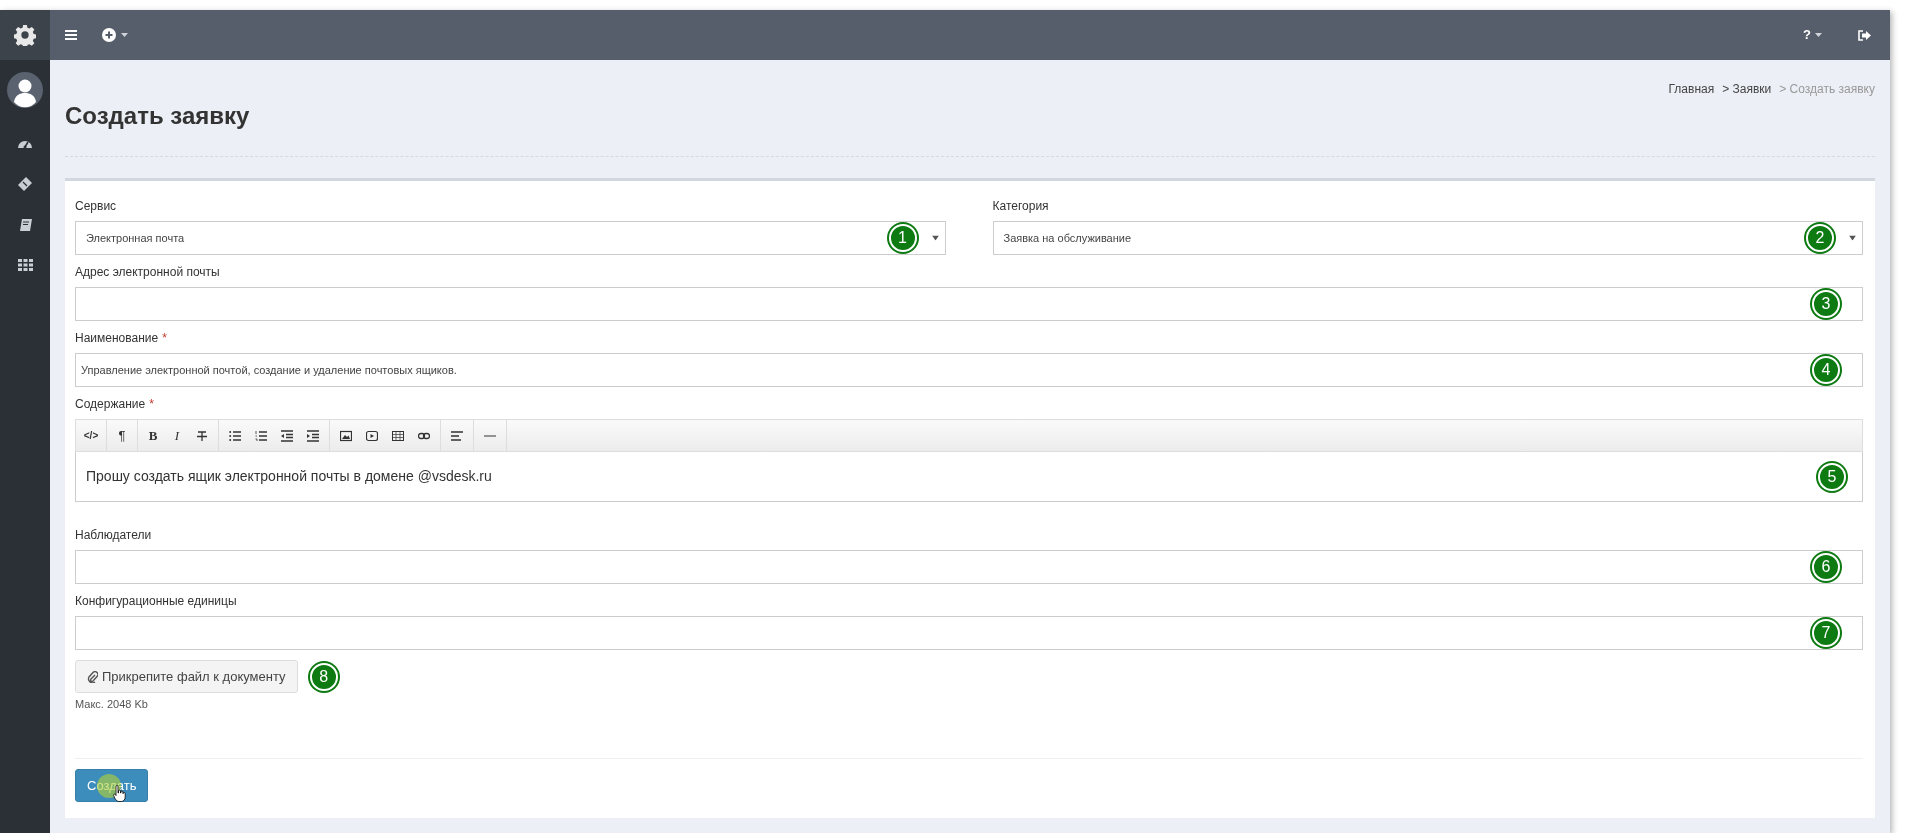 The image size is (1907, 833). Describe the element at coordinates (510, 238) in the screenshot. I see `select-field: Электронная почта 1` at that location.